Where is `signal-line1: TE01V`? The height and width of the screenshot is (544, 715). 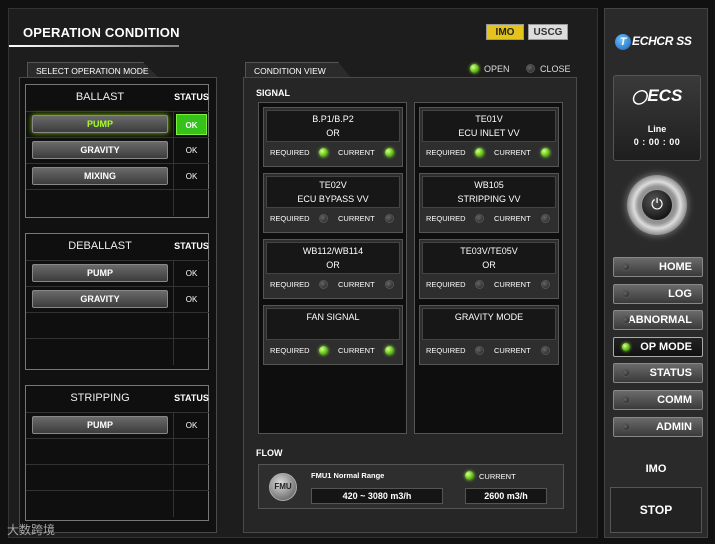
signal-line1: TE01V is located at coordinates (489, 119).